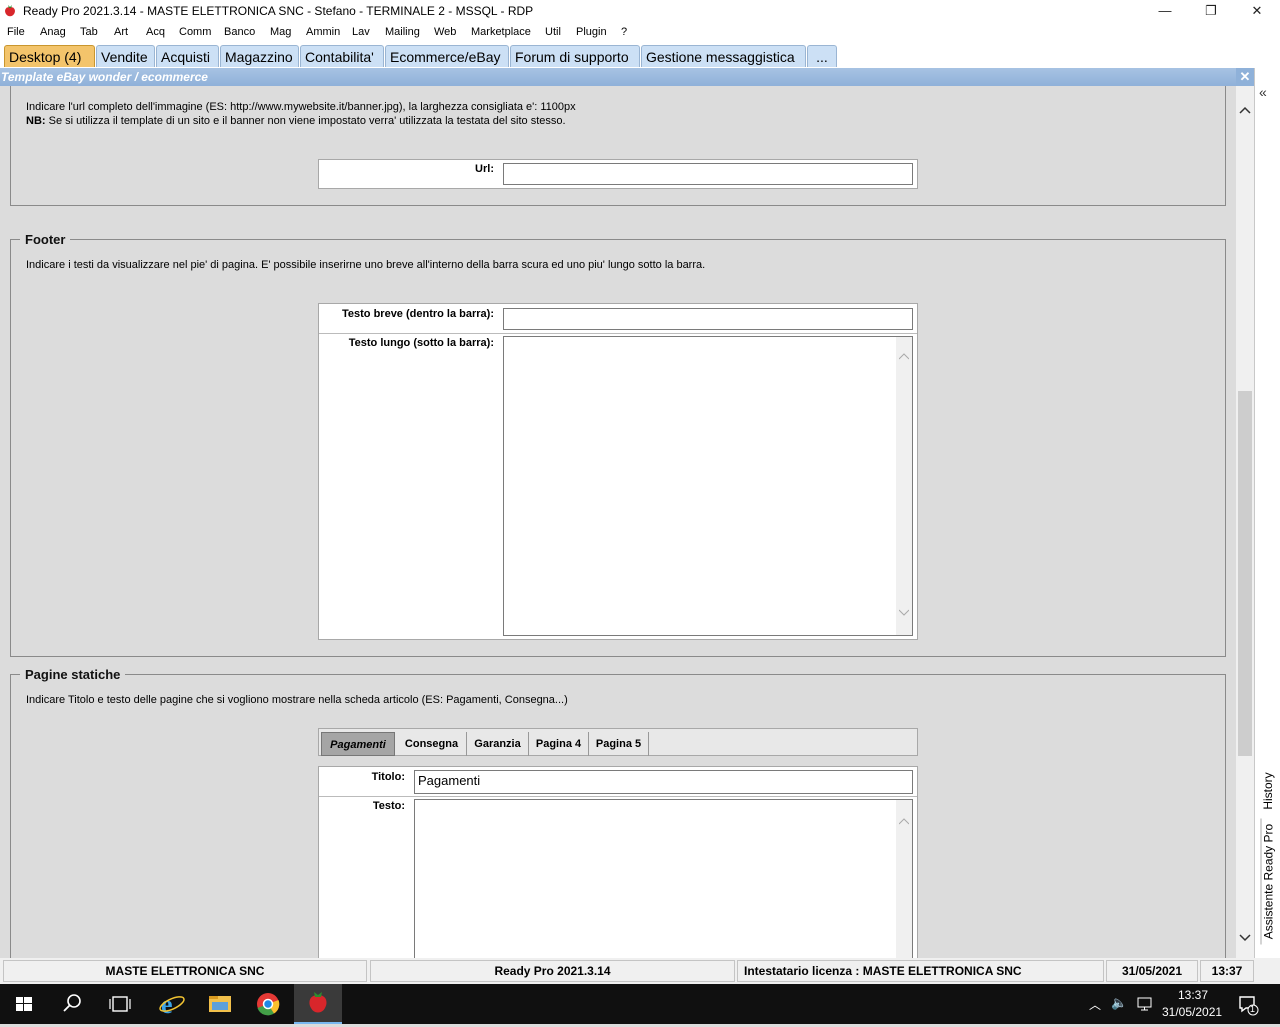 The height and width of the screenshot is (1027, 1280). I want to click on page-tab-garanzia: Garanzia, so click(498, 744).